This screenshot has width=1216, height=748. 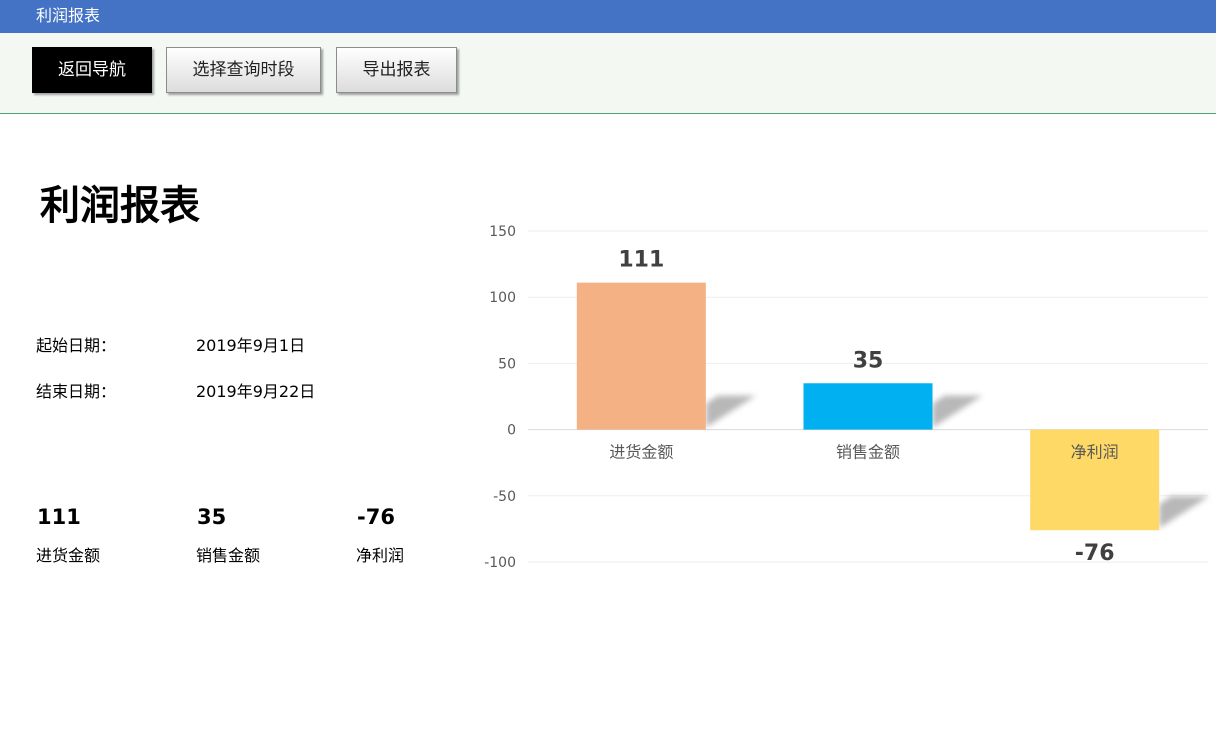 What do you see at coordinates (120, 206) in the screenshot?
I see `page-title: 利润报表` at bounding box center [120, 206].